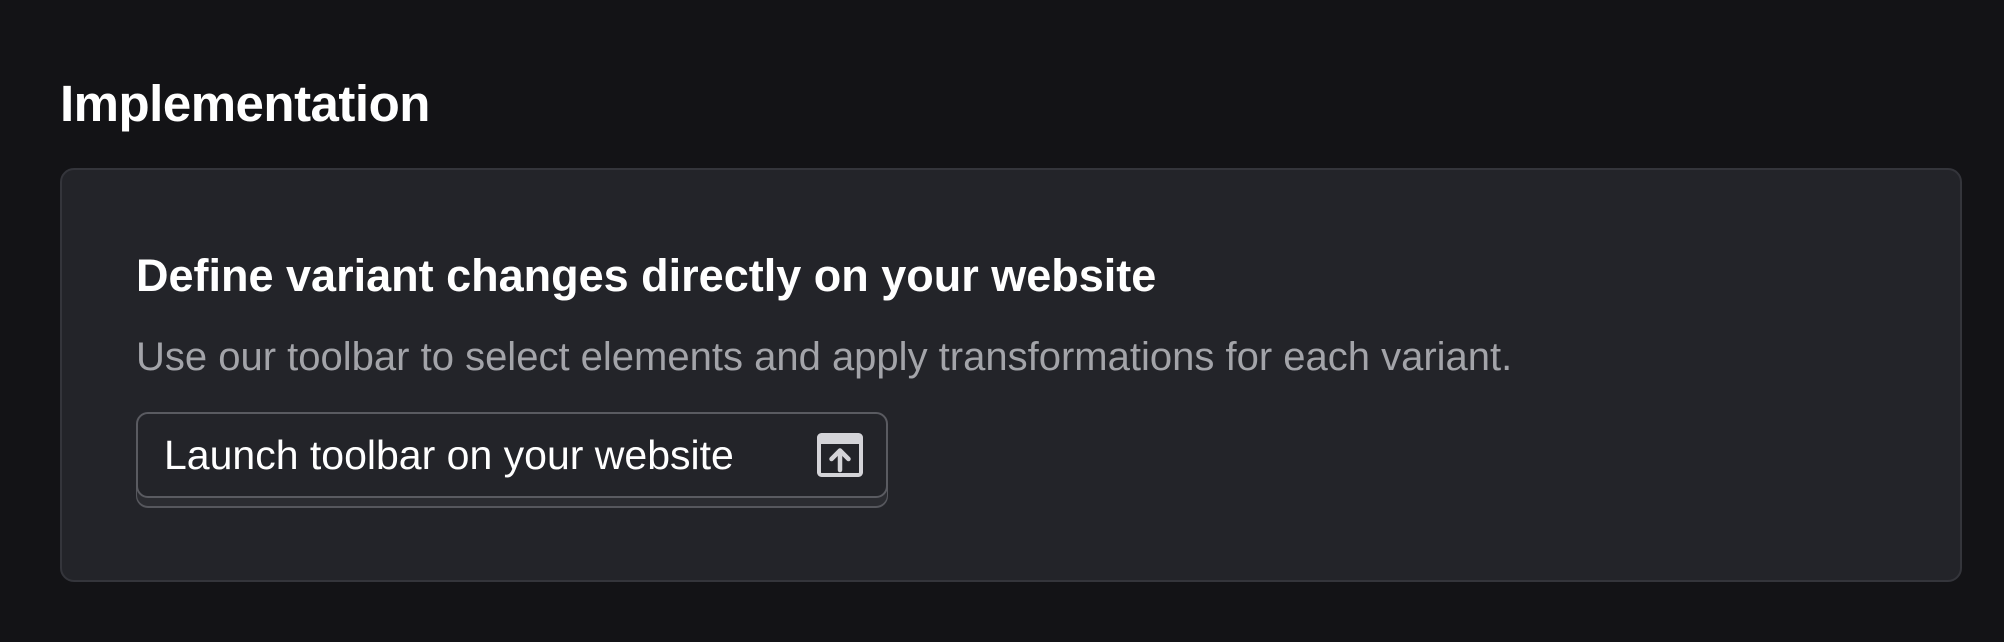  What do you see at coordinates (840, 455) in the screenshot?
I see `open-in-new-icon` at bounding box center [840, 455].